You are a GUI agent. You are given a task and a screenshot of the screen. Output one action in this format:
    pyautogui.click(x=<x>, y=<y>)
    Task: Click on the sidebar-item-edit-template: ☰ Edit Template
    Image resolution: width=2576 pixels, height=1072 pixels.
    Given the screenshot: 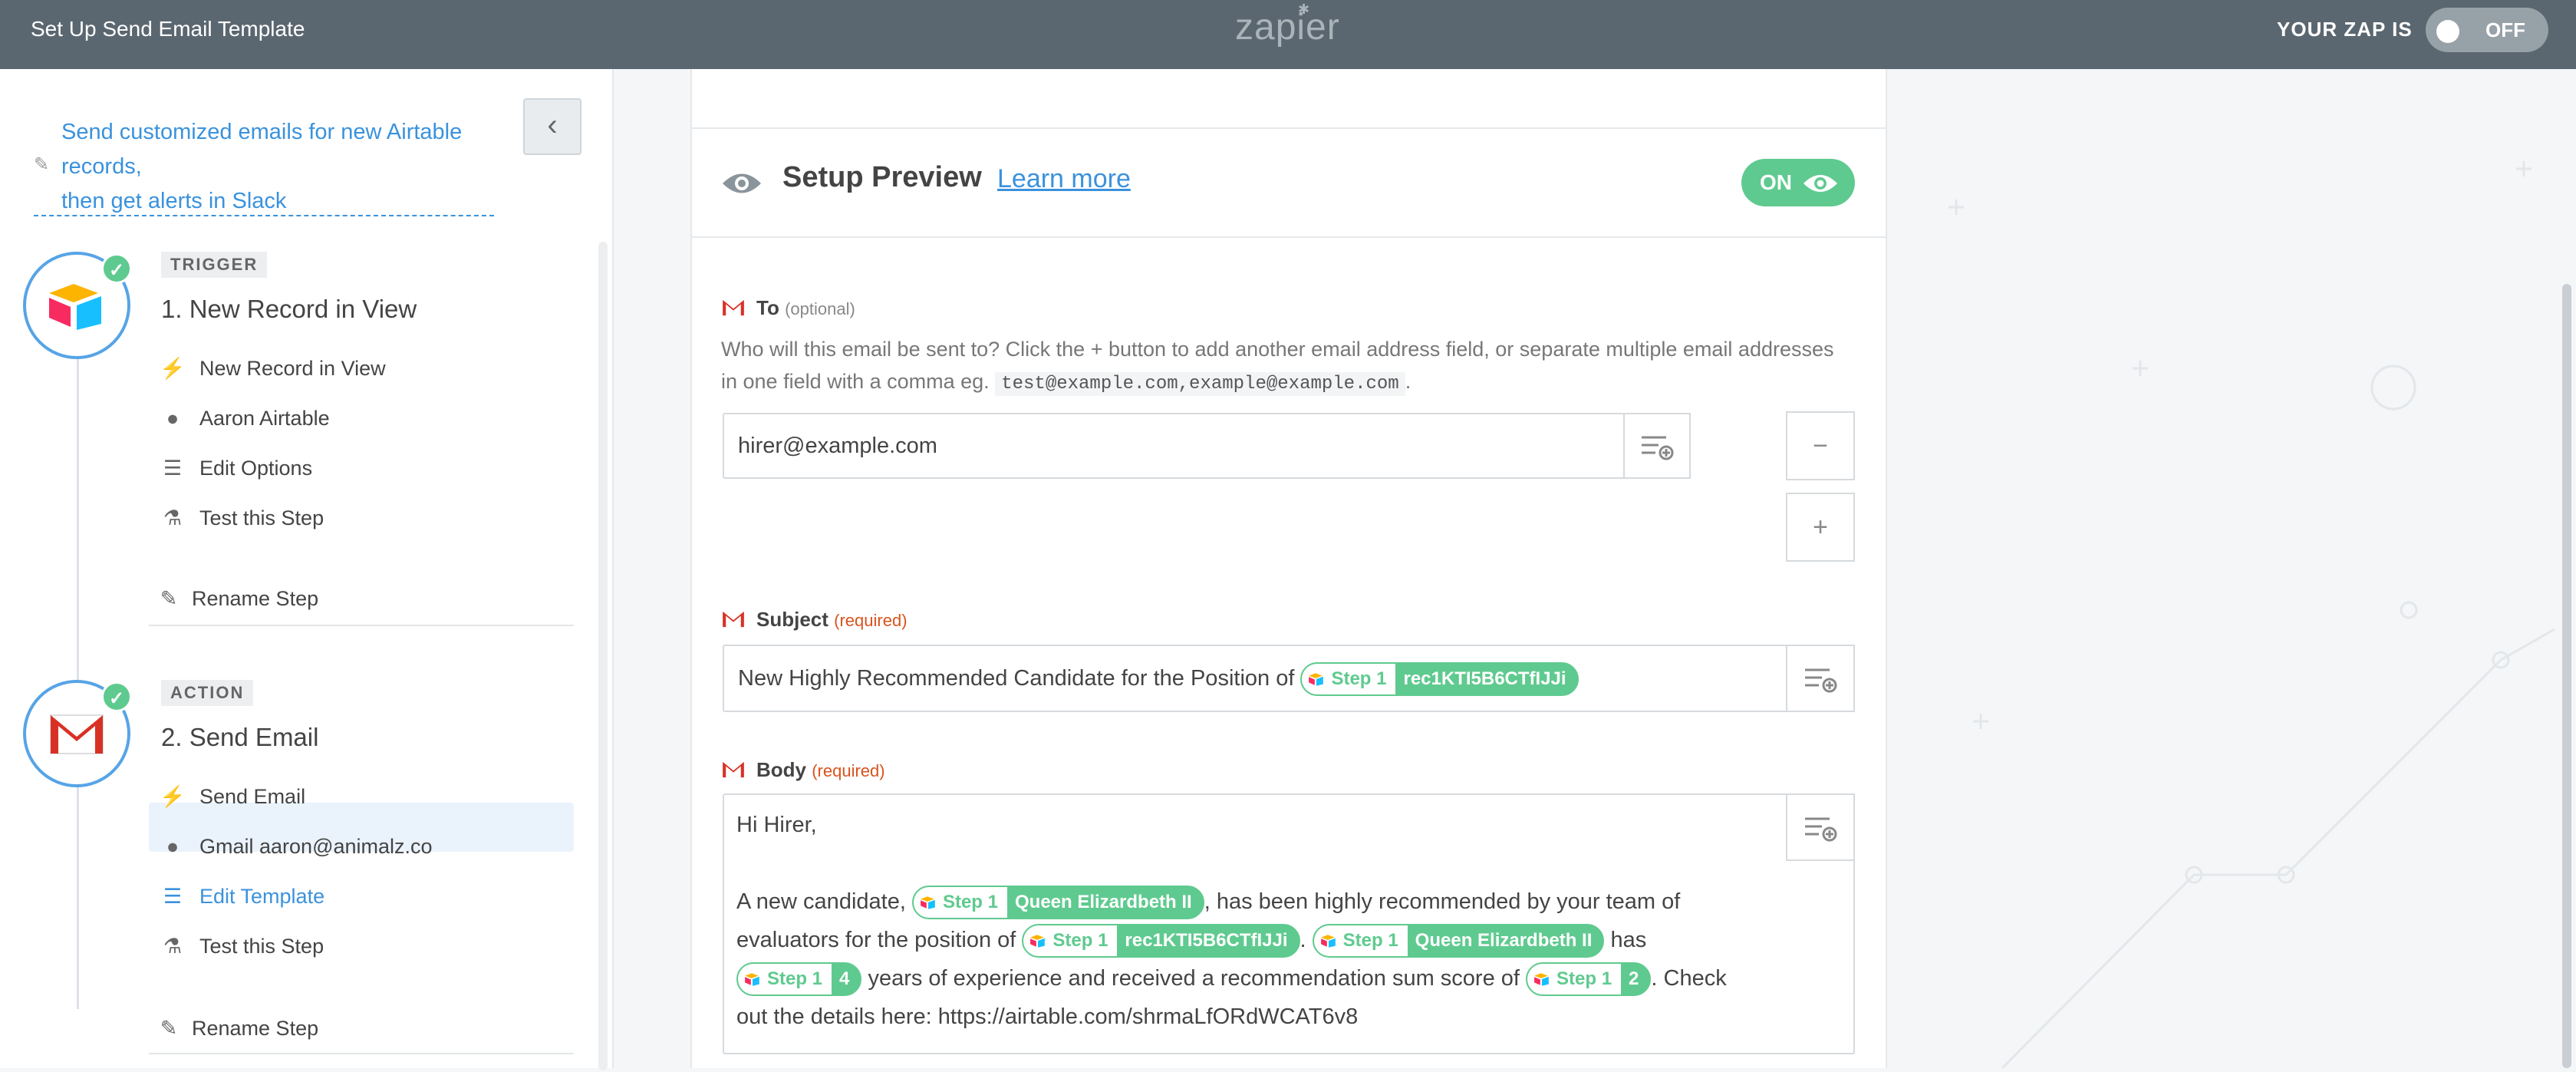 What is the action you would take?
    pyautogui.click(x=238, y=896)
    